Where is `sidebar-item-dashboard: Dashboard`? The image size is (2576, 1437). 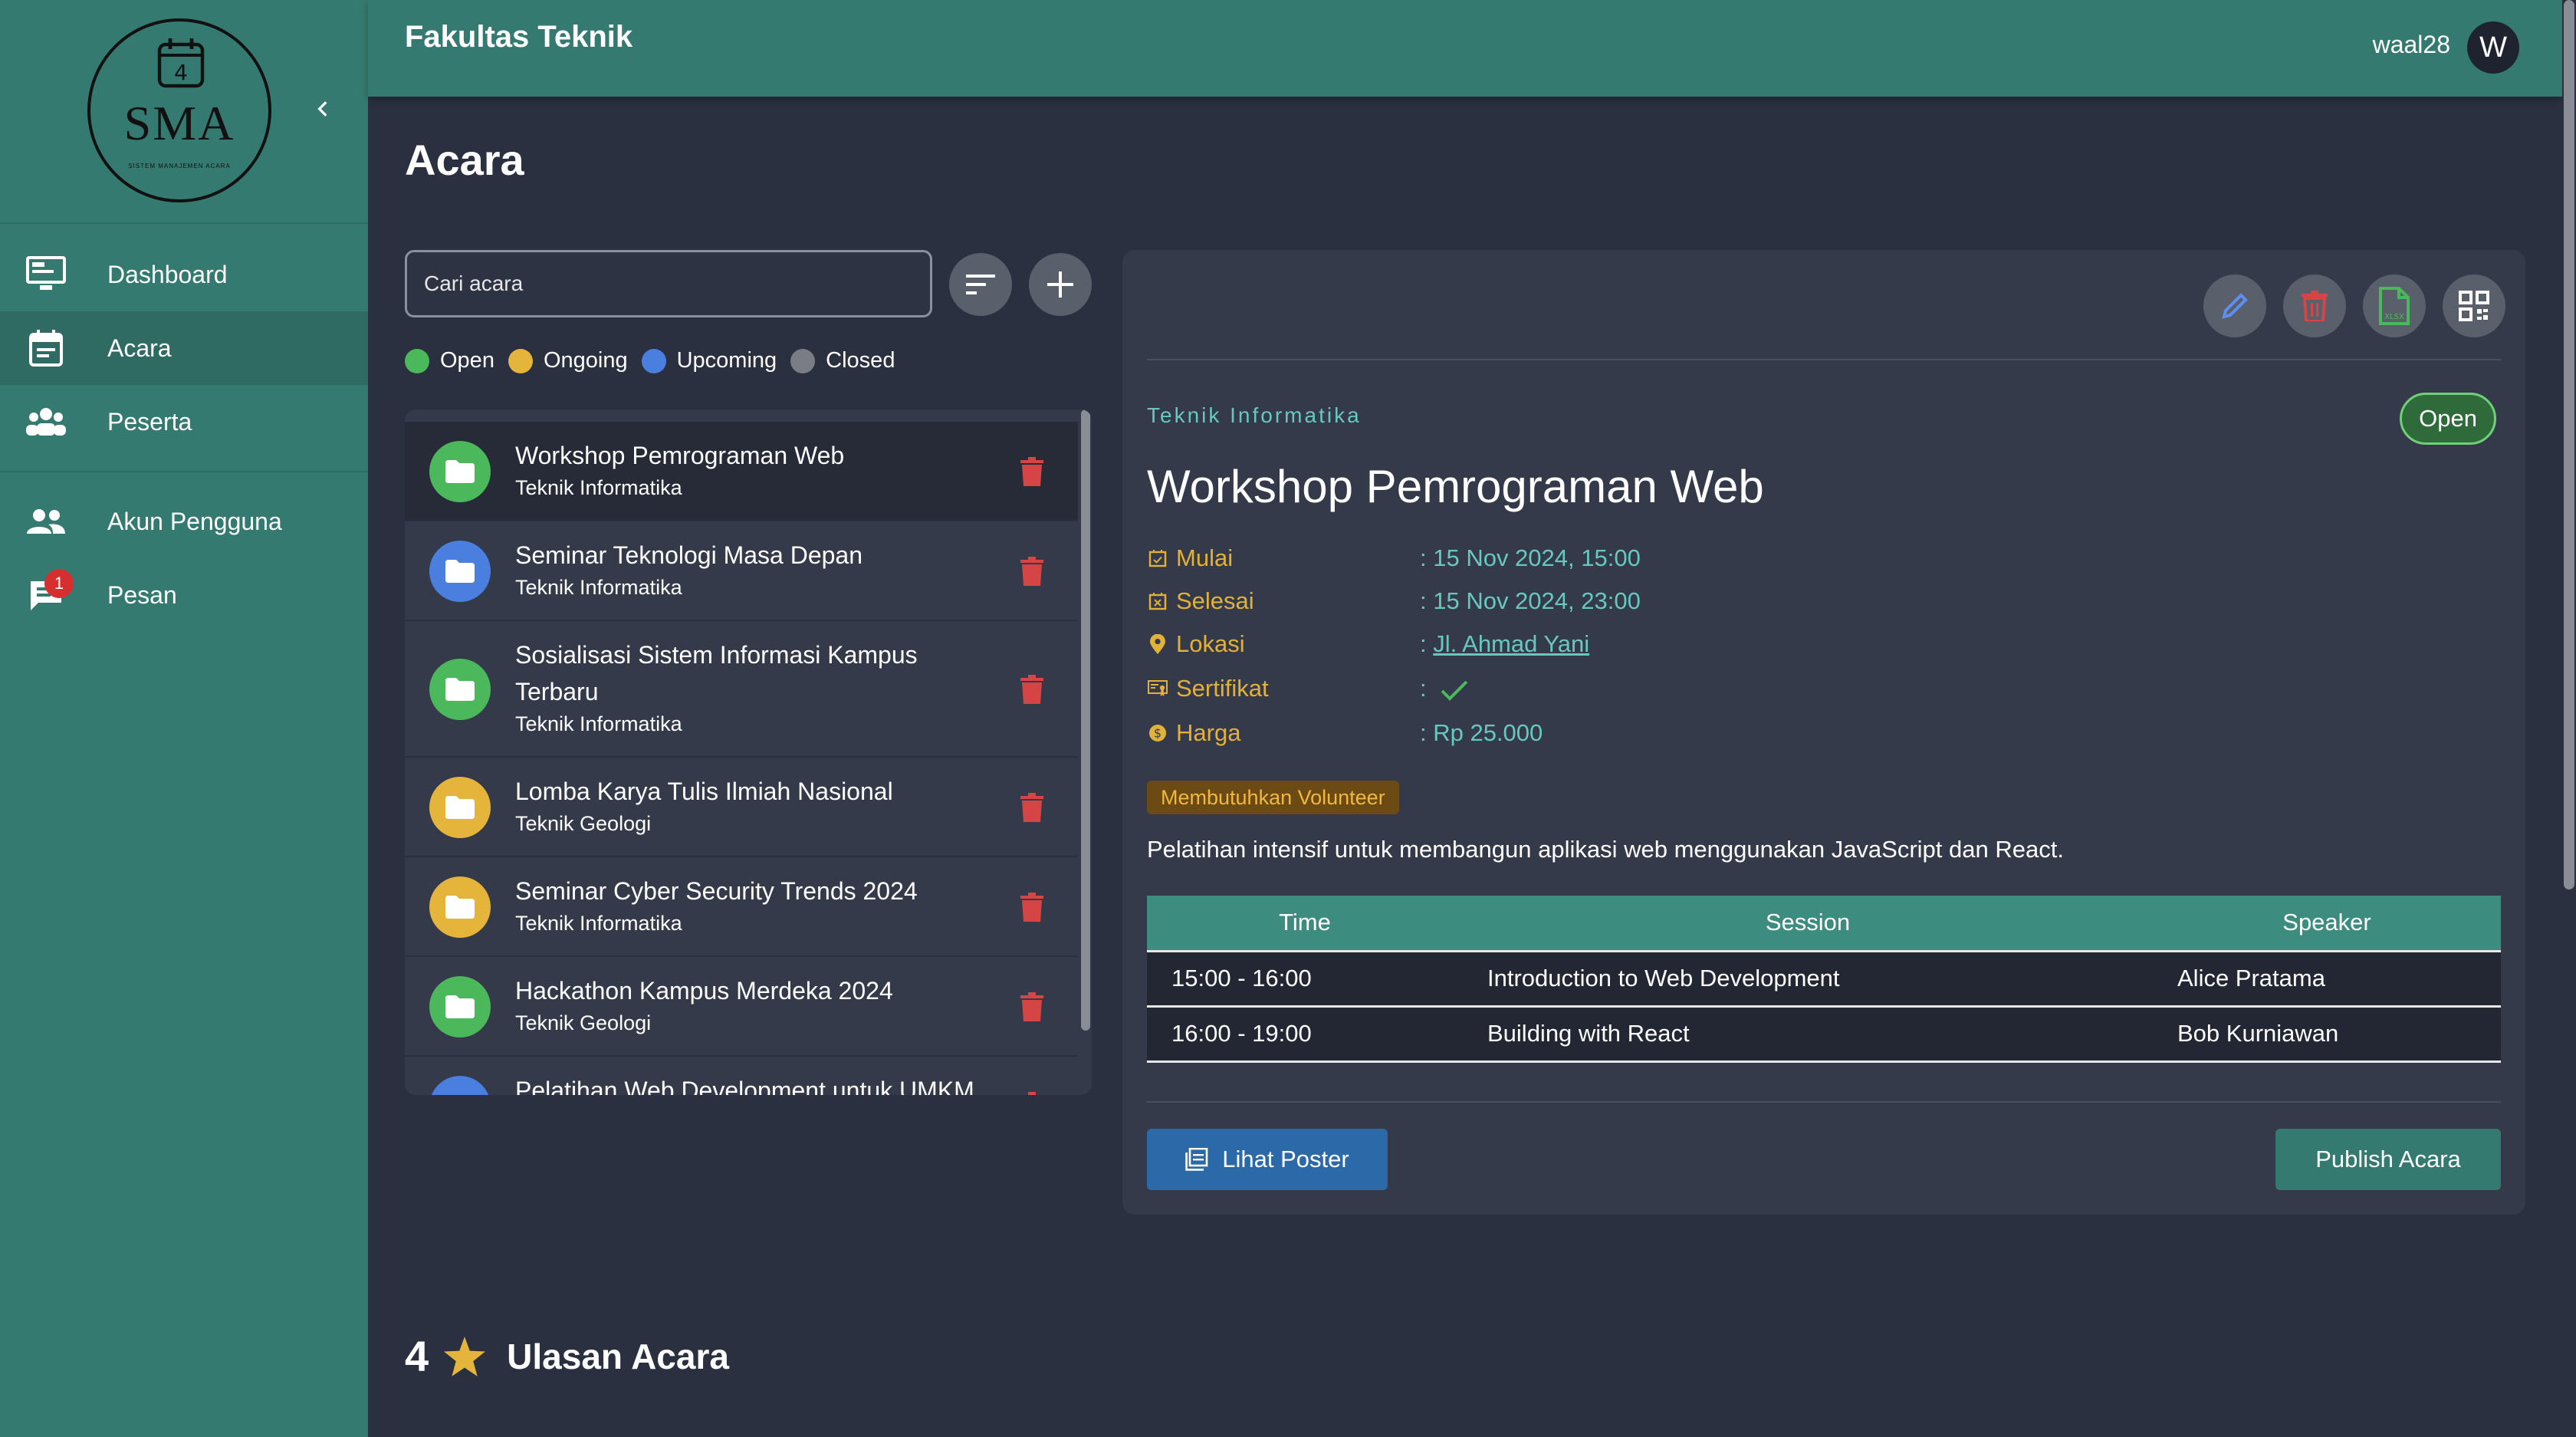
sidebar-item-dashboard: Dashboard is located at coordinates (184, 274).